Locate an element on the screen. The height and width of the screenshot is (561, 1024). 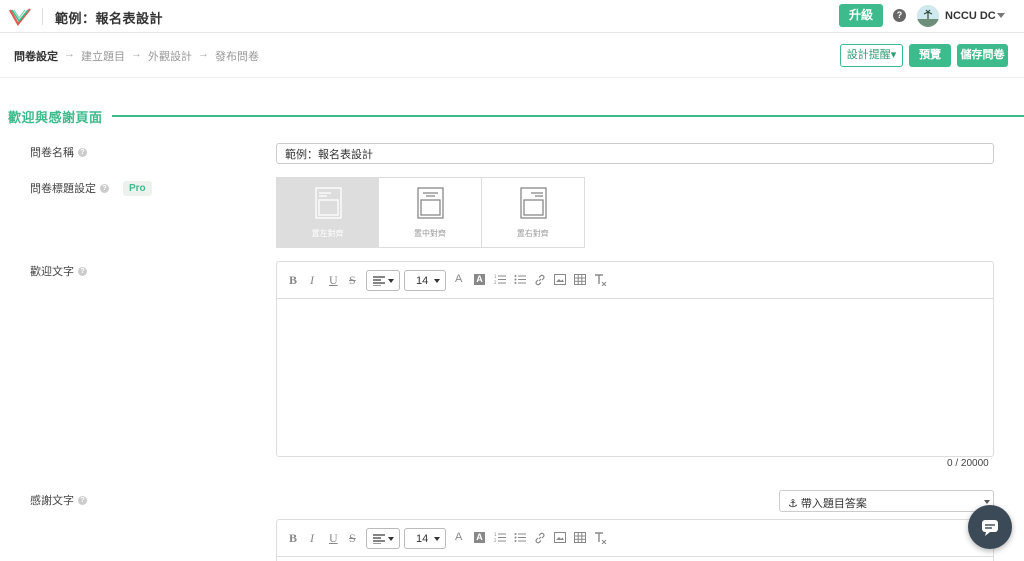
thanks-text-editor: B I U S 14 A A 1 2 is located at coordinates (635, 540).